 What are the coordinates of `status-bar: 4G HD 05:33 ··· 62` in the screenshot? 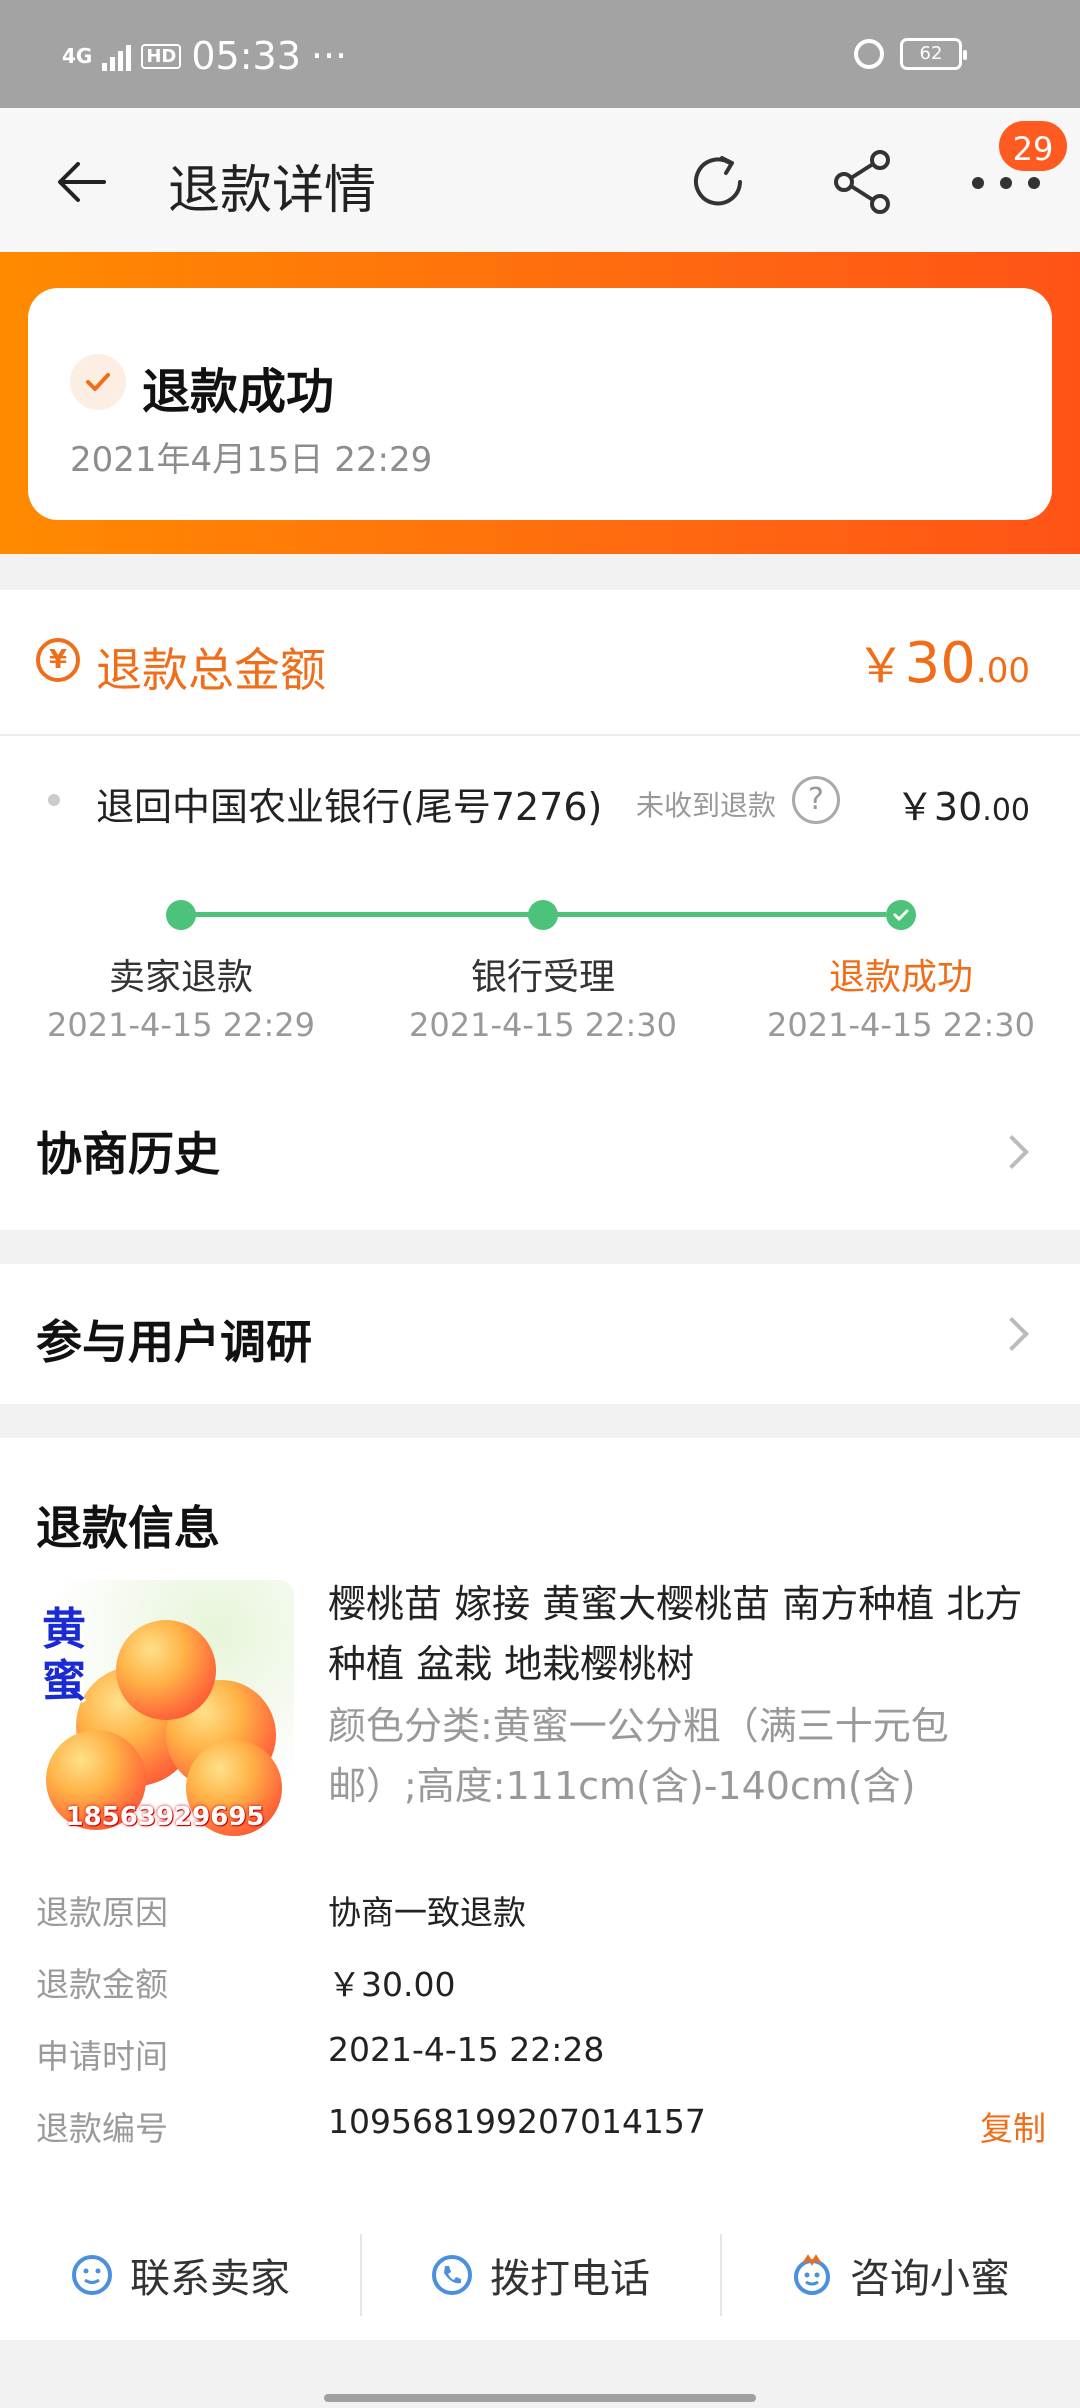 It's located at (540, 54).